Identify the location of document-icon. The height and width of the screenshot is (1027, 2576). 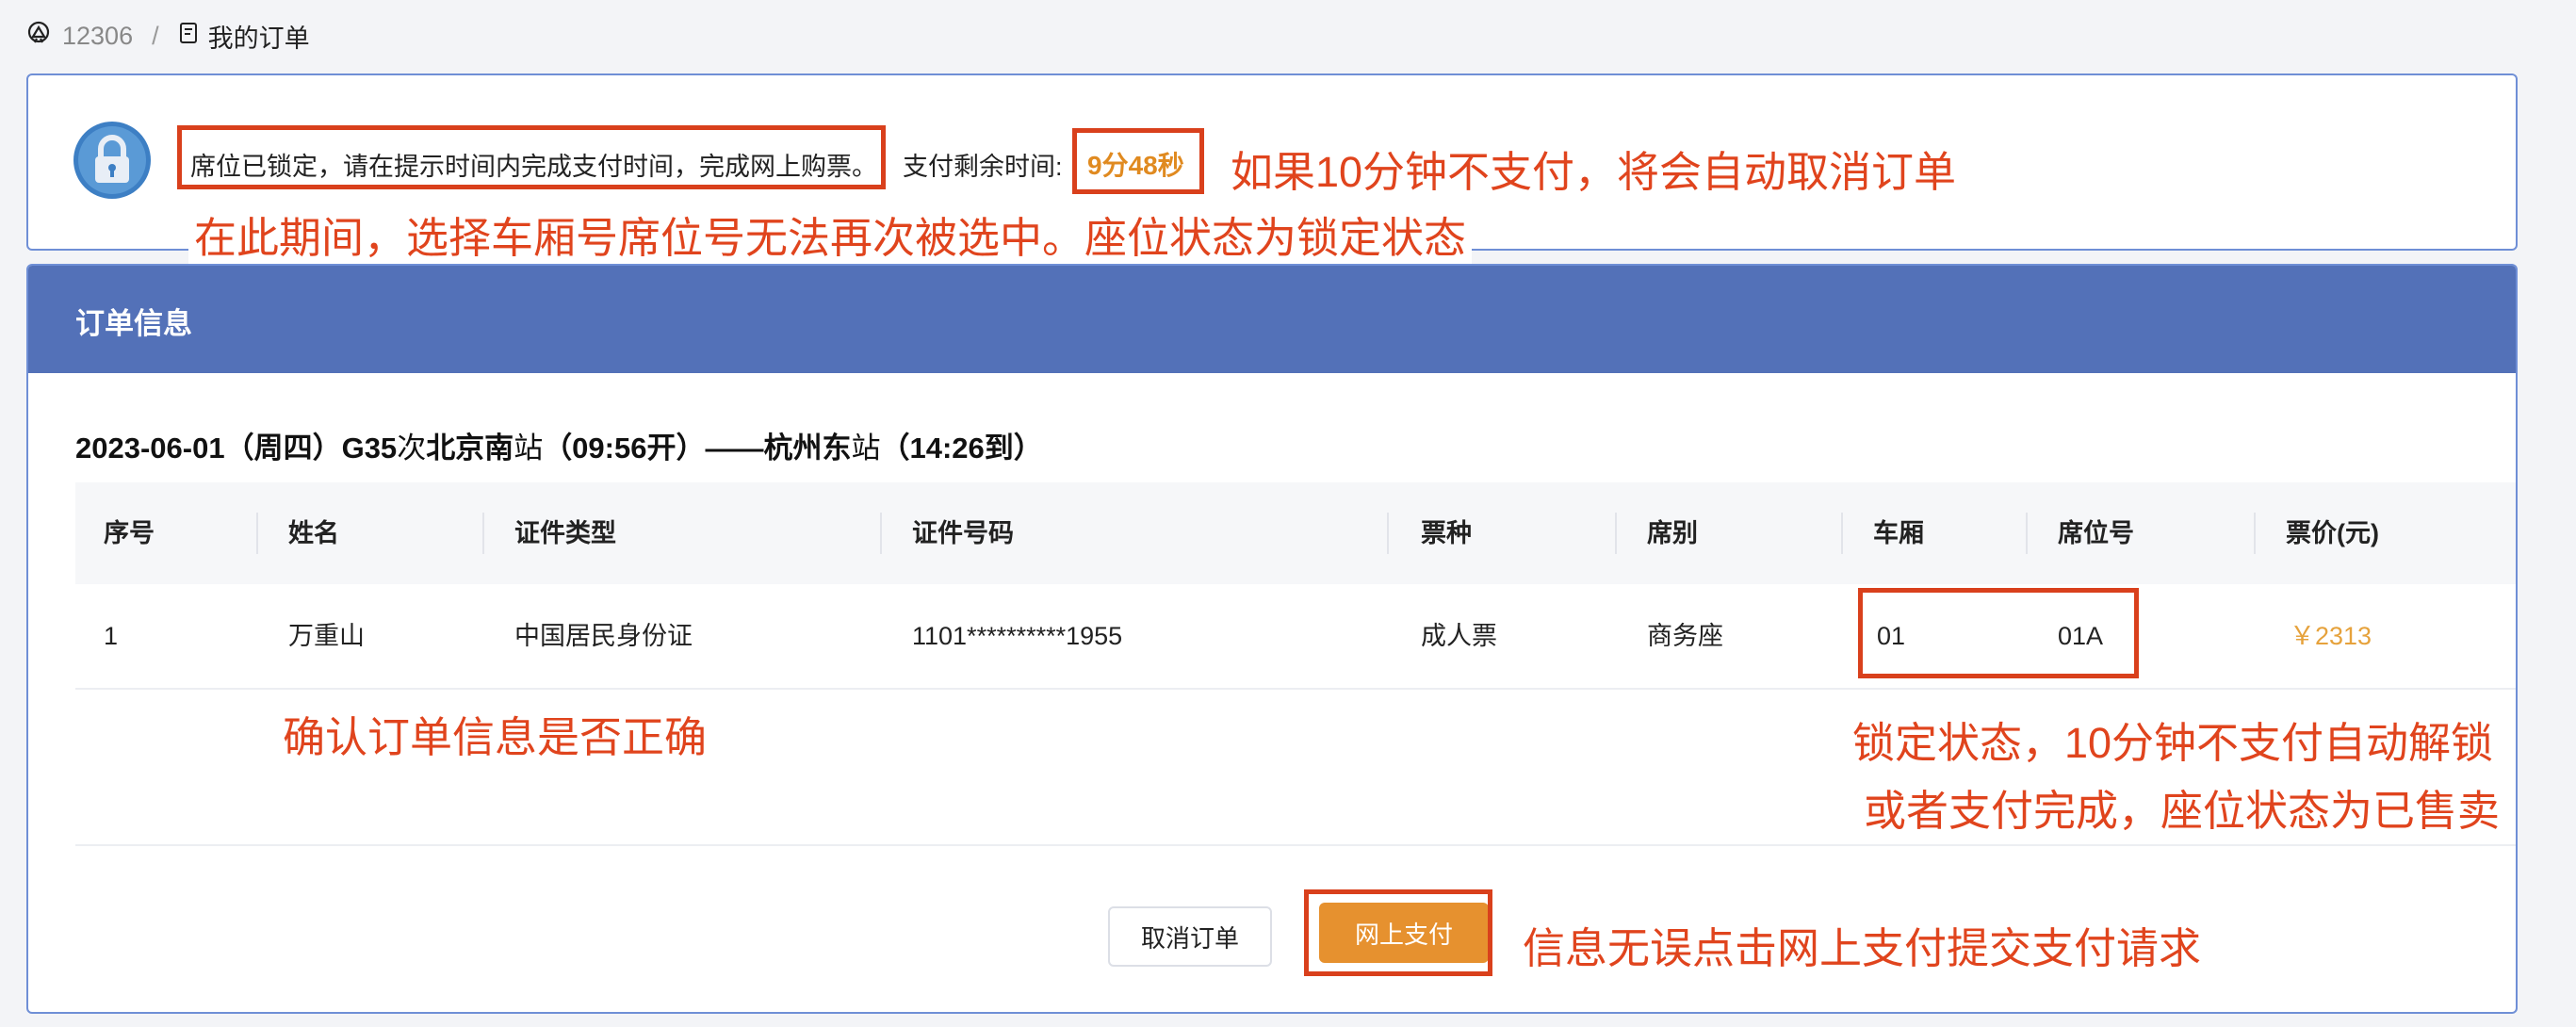
(188, 36).